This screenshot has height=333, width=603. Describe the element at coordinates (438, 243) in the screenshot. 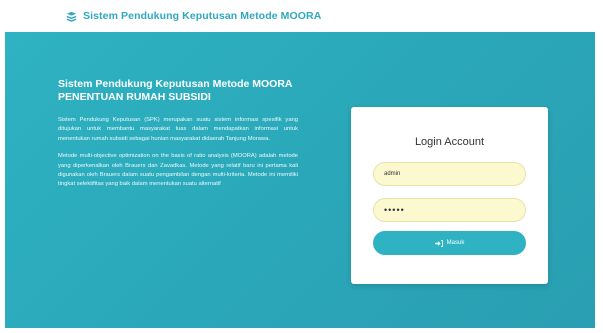

I see `sign-in-icon` at that location.